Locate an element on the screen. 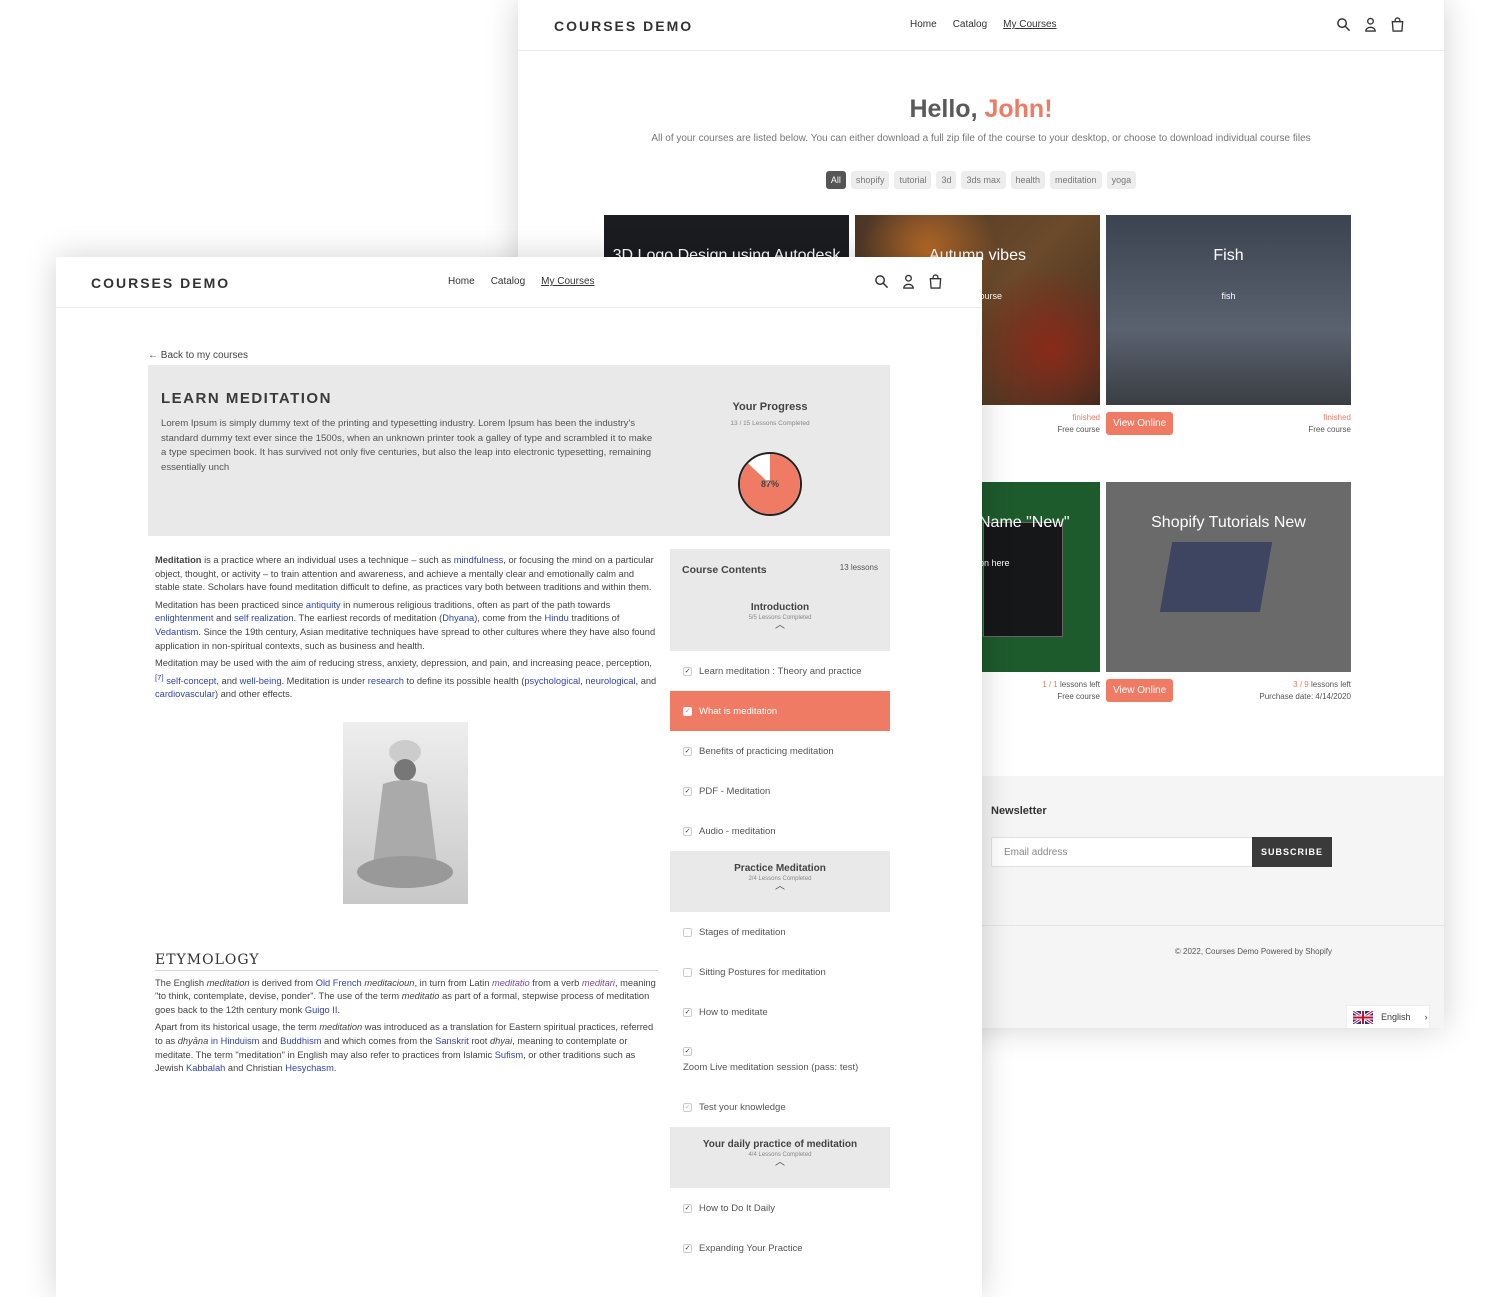 The image size is (1500, 1297). card-meta: finished Free course is located at coordinates (1329, 423).